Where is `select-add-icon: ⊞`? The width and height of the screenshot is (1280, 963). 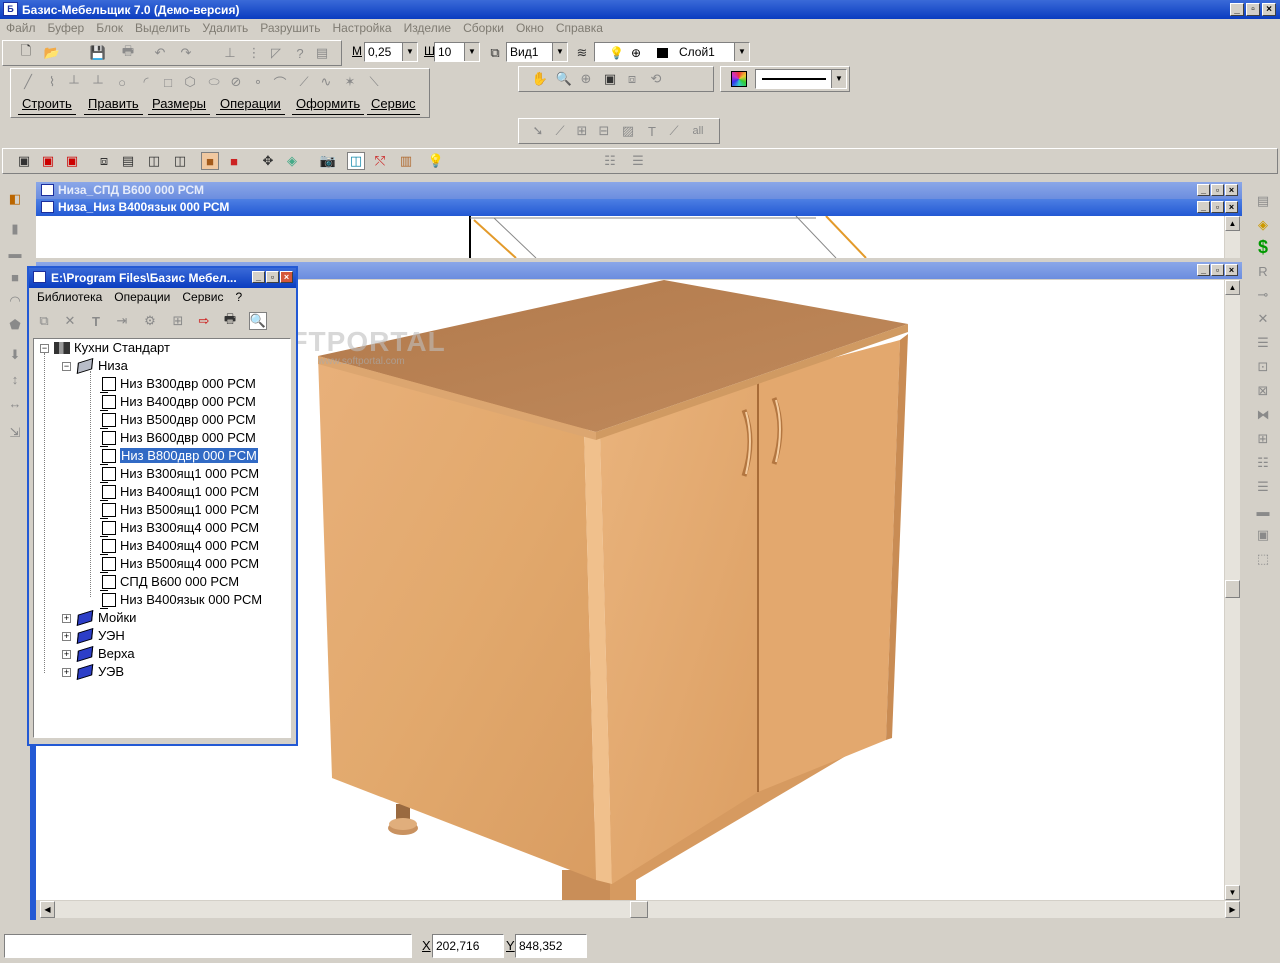
select-add-icon: ⊞ is located at coordinates (582, 131).